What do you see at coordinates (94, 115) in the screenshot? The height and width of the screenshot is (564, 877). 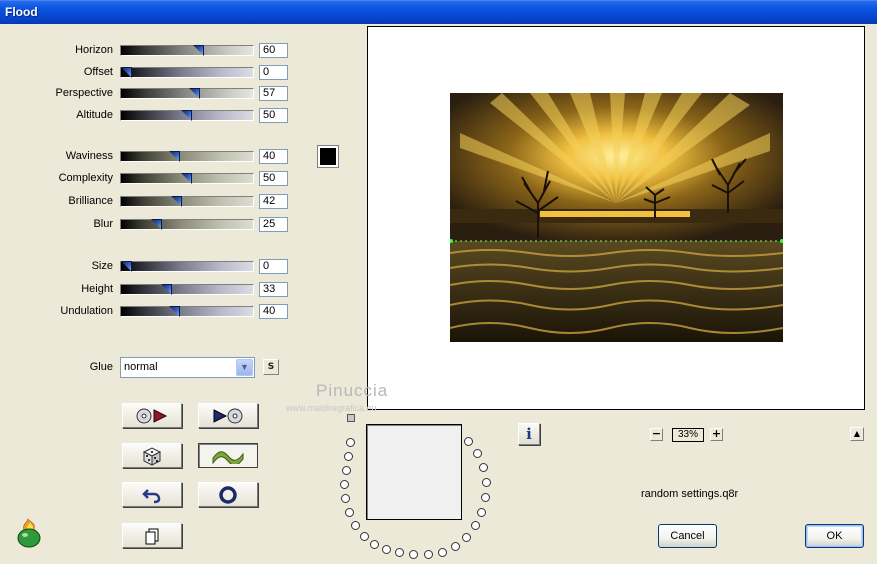 I see `slider-label: Altitude` at bounding box center [94, 115].